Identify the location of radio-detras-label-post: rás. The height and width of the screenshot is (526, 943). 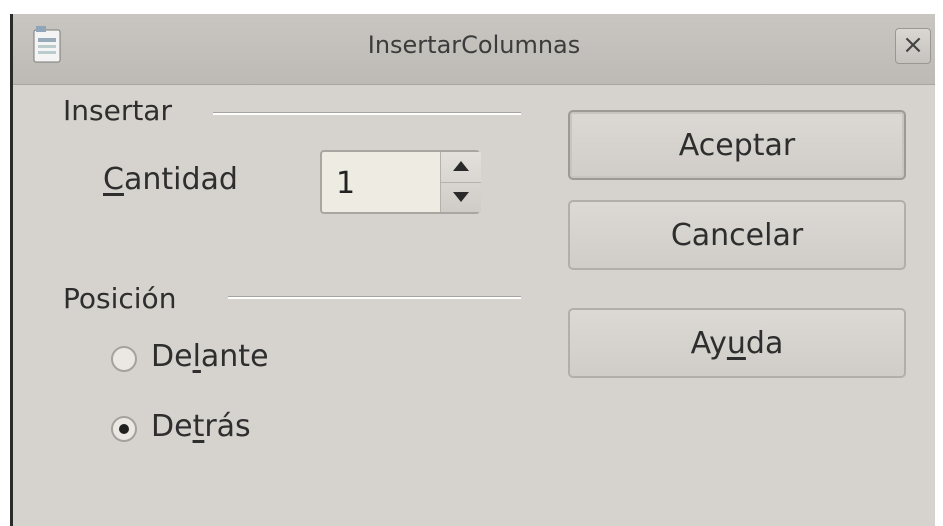
(227, 426).